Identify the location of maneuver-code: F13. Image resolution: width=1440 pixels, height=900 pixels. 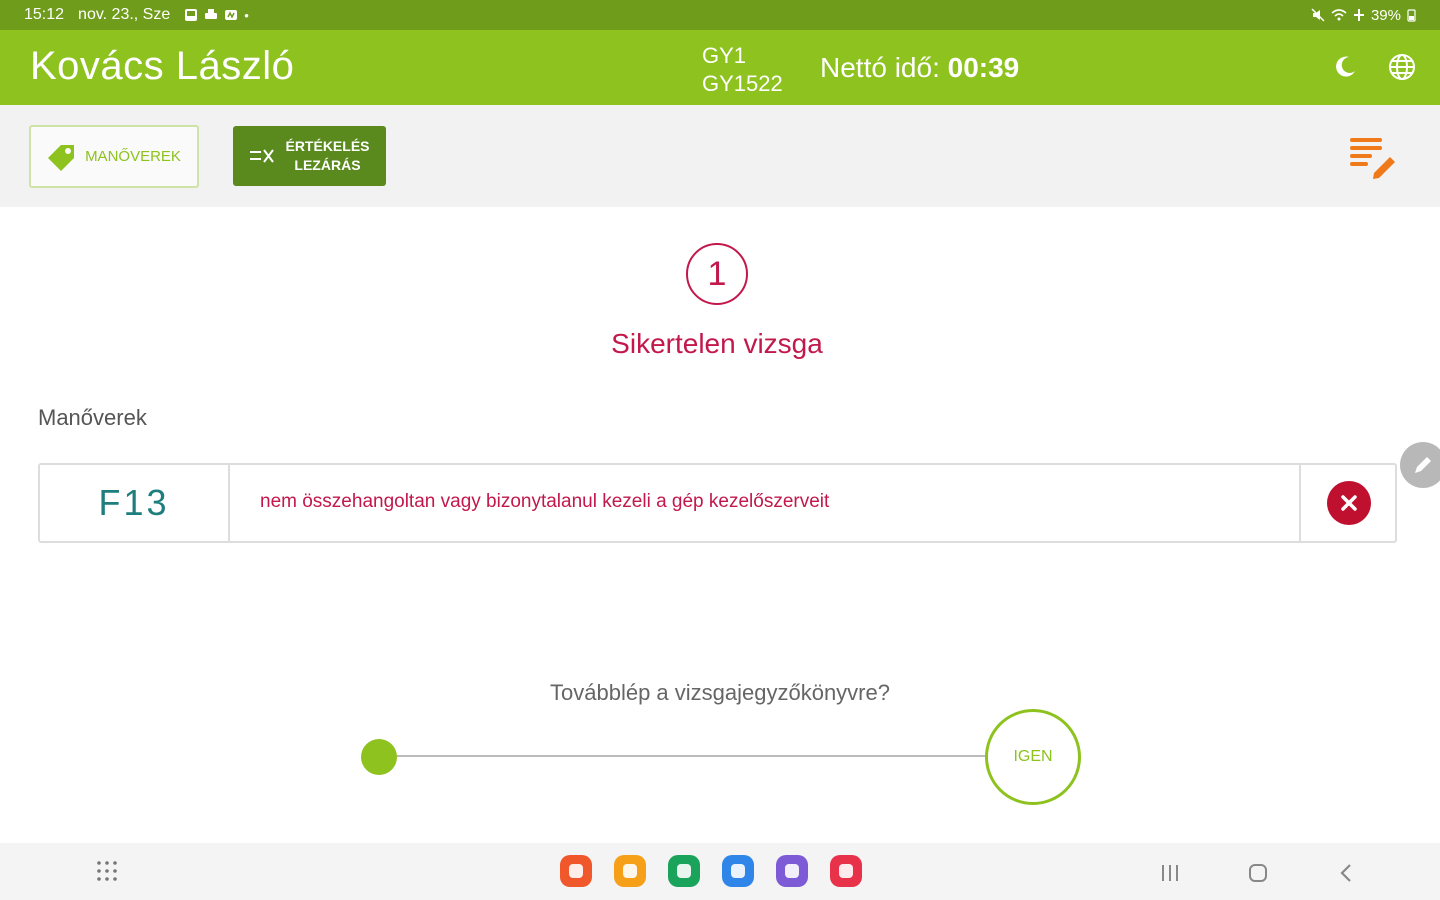
(135, 503).